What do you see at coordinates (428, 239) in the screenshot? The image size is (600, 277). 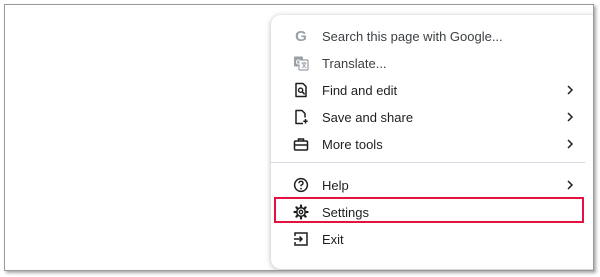 I see `menu-item-exit: Exit` at bounding box center [428, 239].